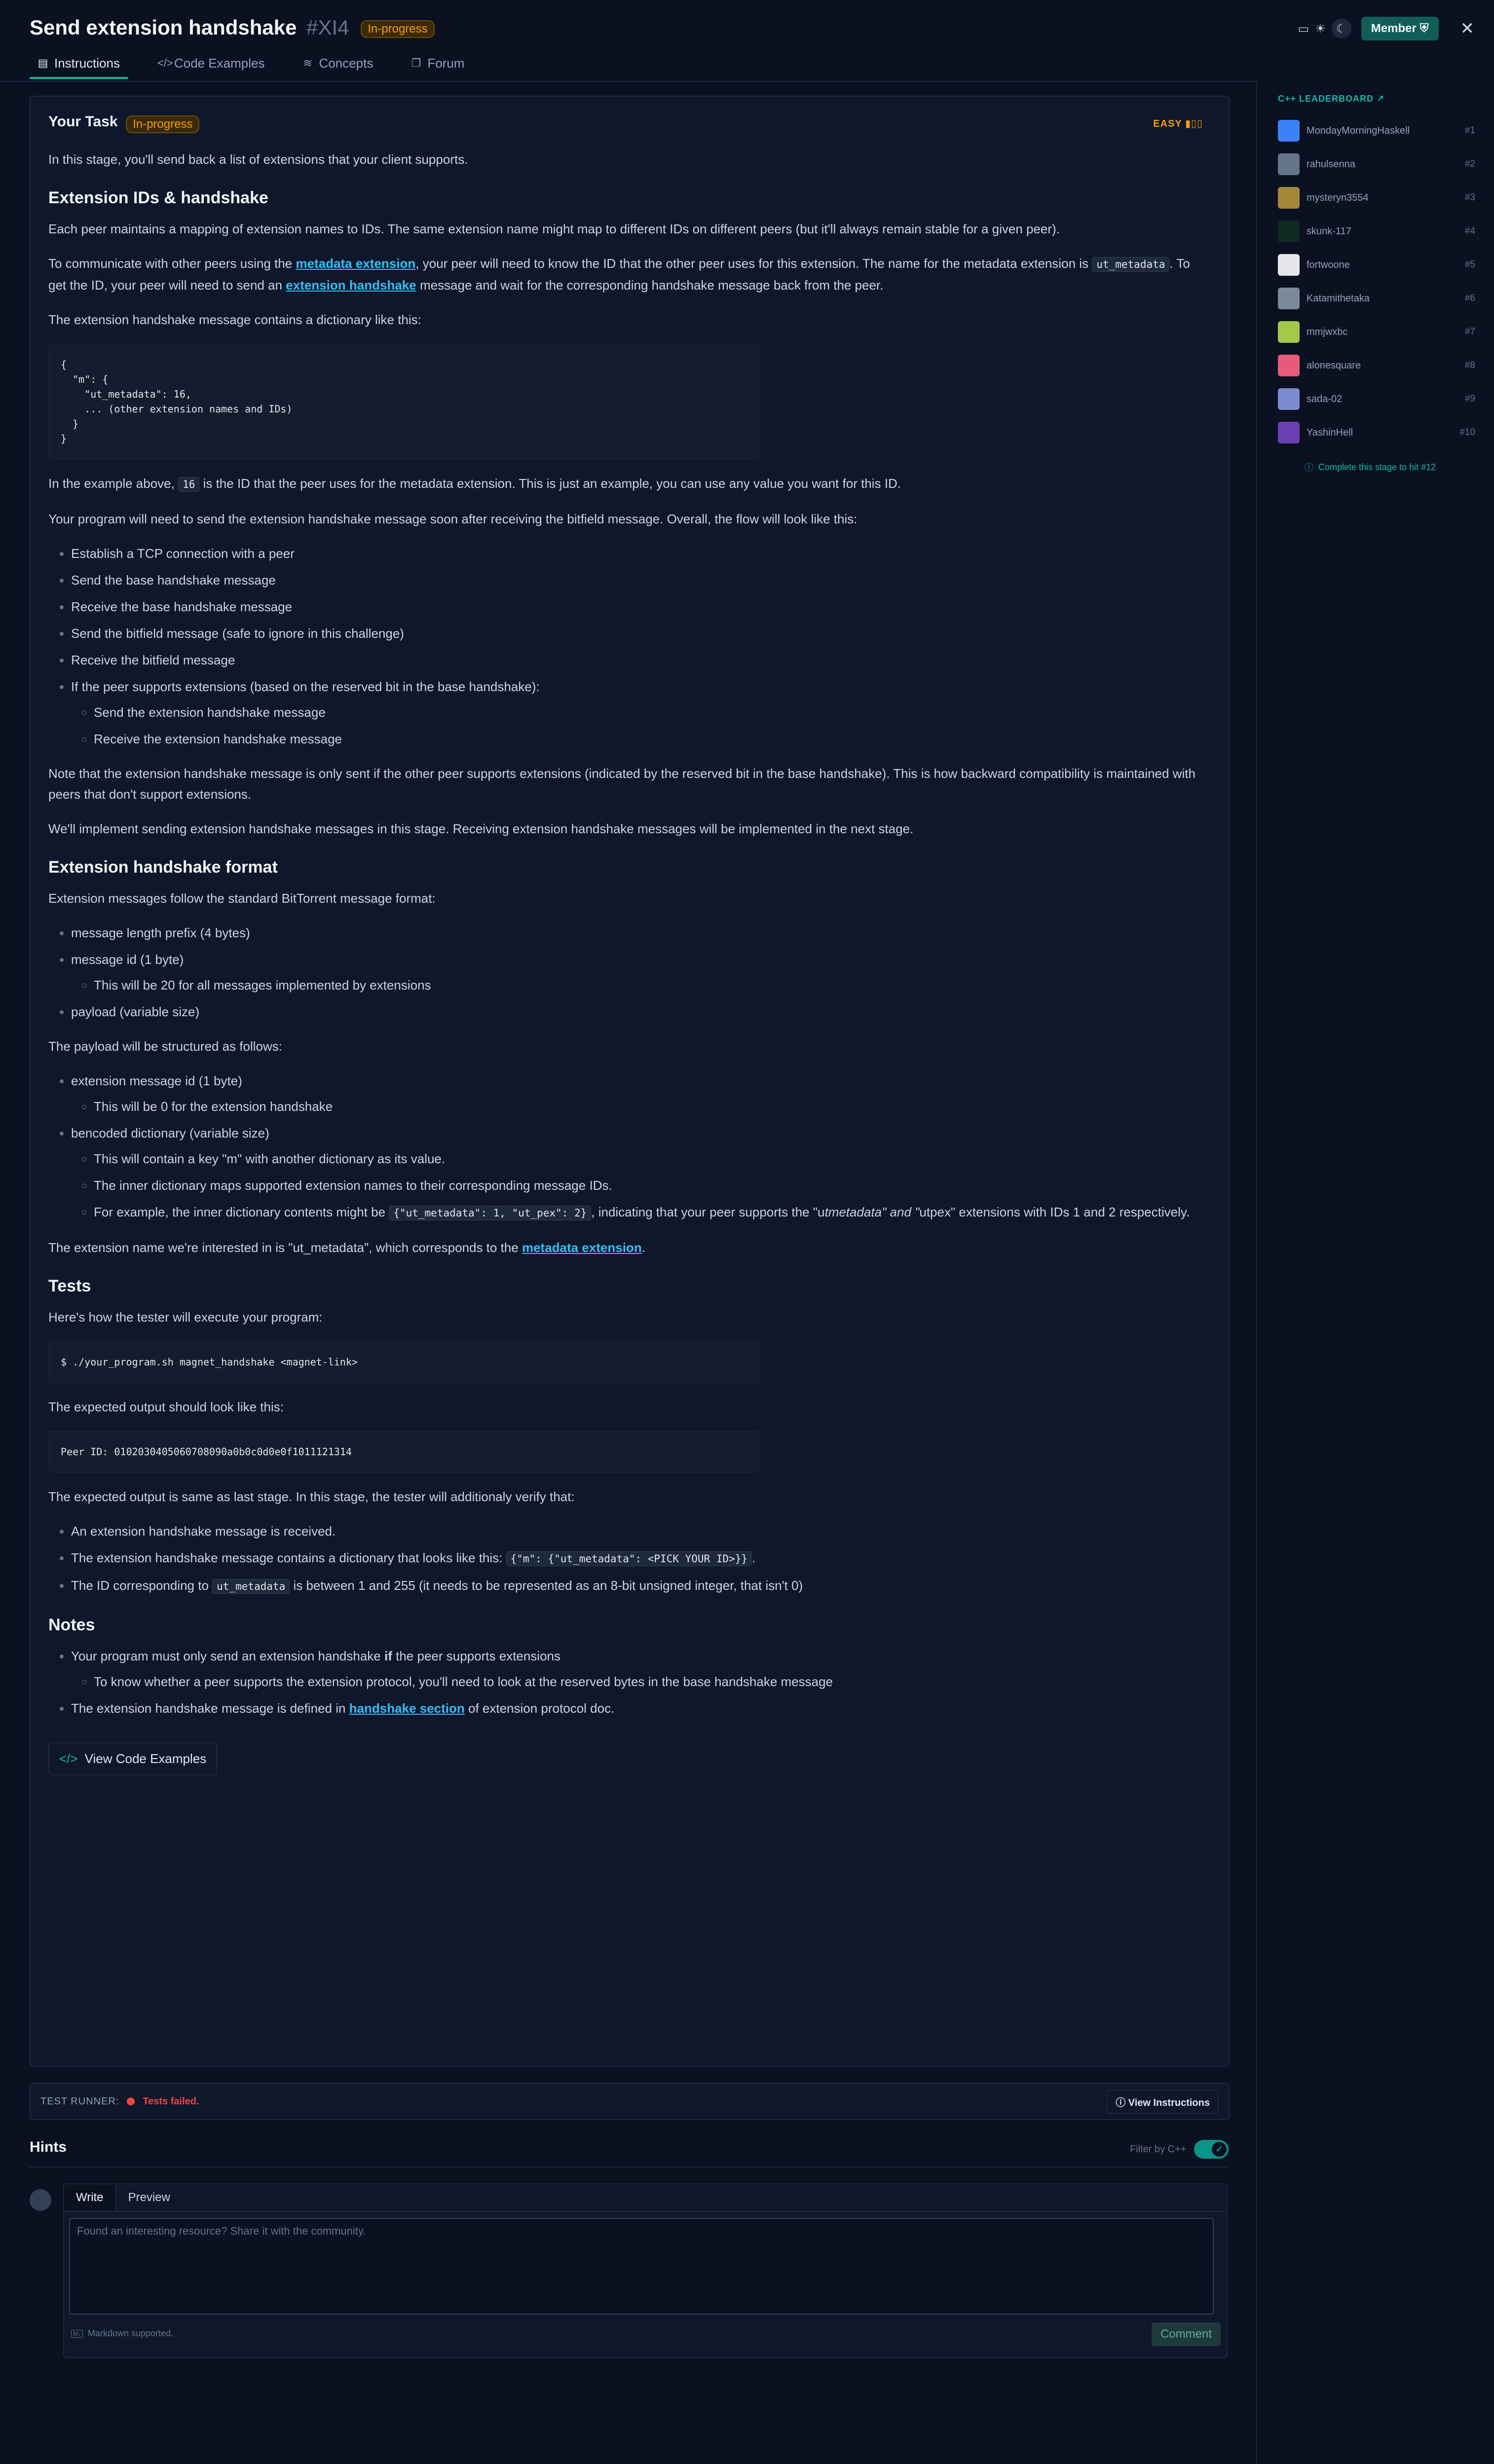 Image resolution: width=1494 pixels, height=2464 pixels. Describe the element at coordinates (346, 63) in the screenshot. I see `tab-label: Concepts` at that location.